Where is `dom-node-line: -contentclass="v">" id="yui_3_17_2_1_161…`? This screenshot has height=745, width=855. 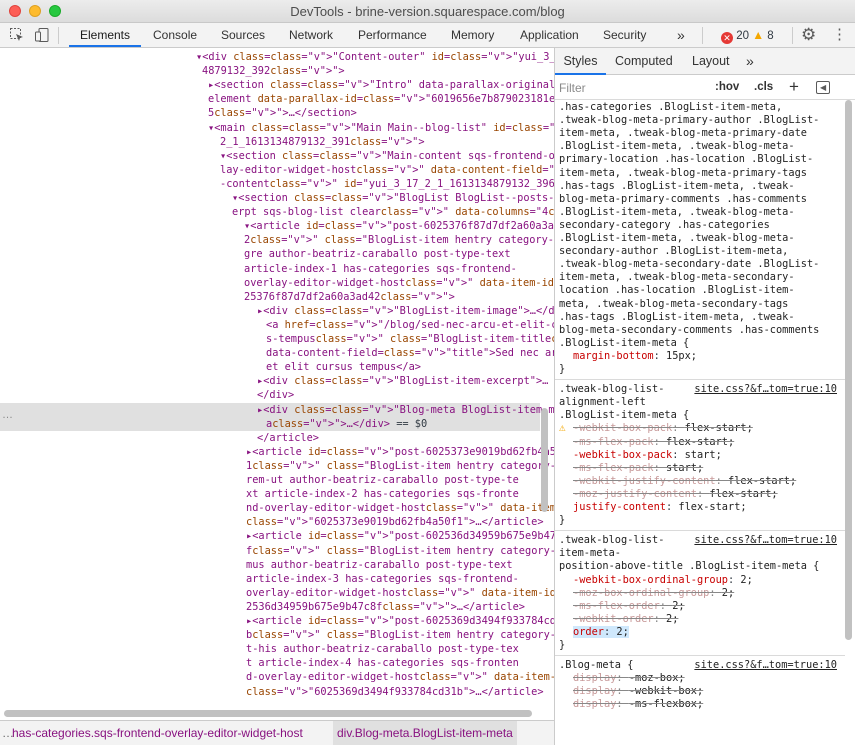
dom-node-line: -contentclass="v">" id="yui_3_17_2_1_161… is located at coordinates (277, 184).